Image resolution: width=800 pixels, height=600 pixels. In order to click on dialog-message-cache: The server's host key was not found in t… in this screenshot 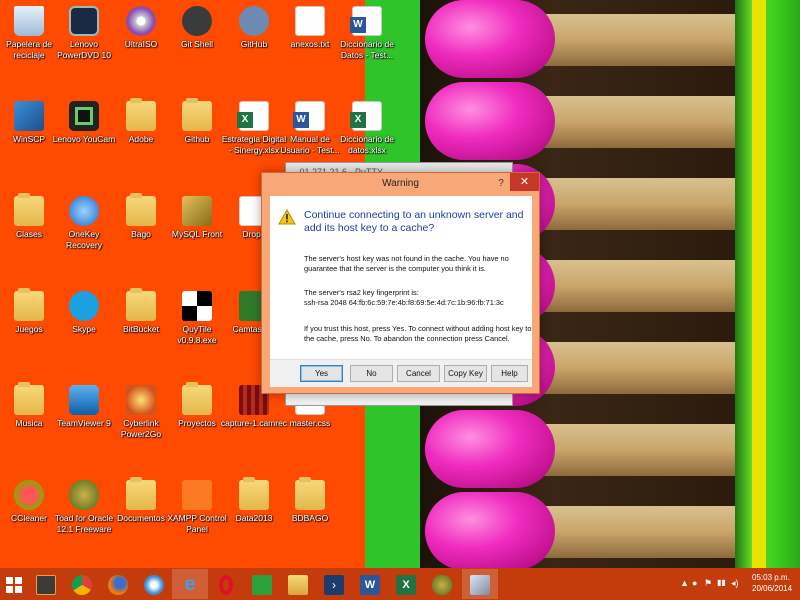, I will do `click(406, 263)`.